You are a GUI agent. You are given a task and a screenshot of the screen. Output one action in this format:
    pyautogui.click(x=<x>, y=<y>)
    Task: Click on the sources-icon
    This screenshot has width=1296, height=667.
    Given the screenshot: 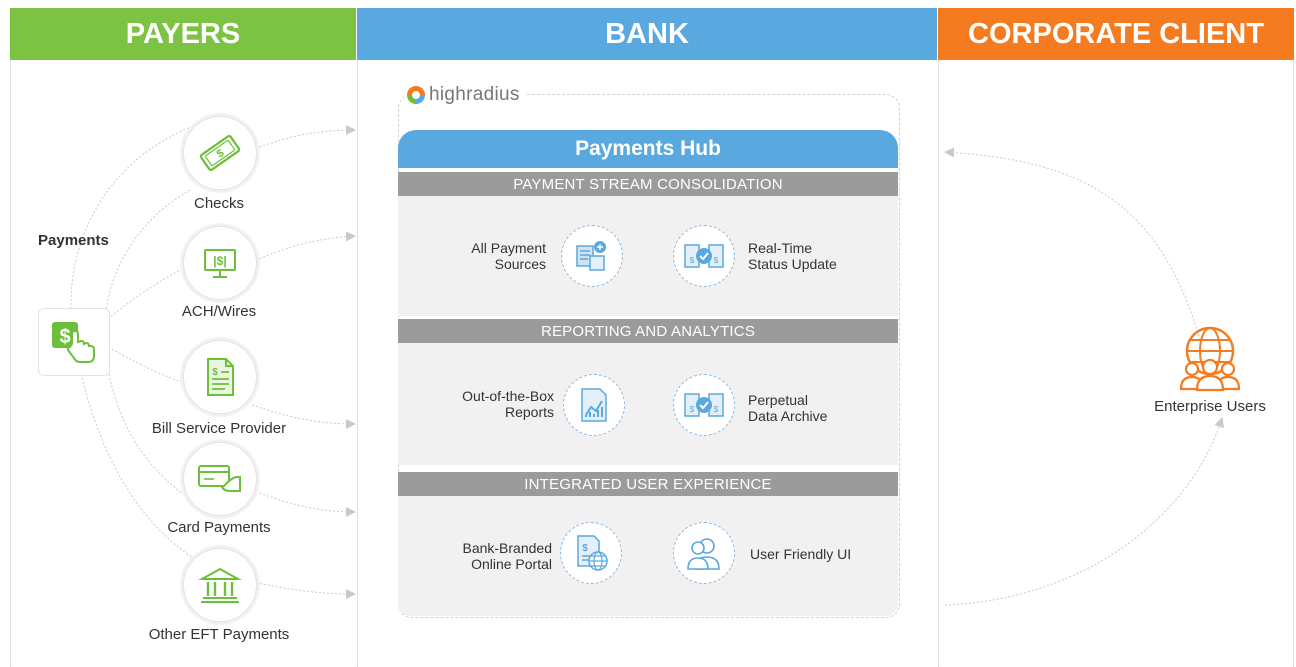 What is the action you would take?
    pyautogui.click(x=591, y=256)
    